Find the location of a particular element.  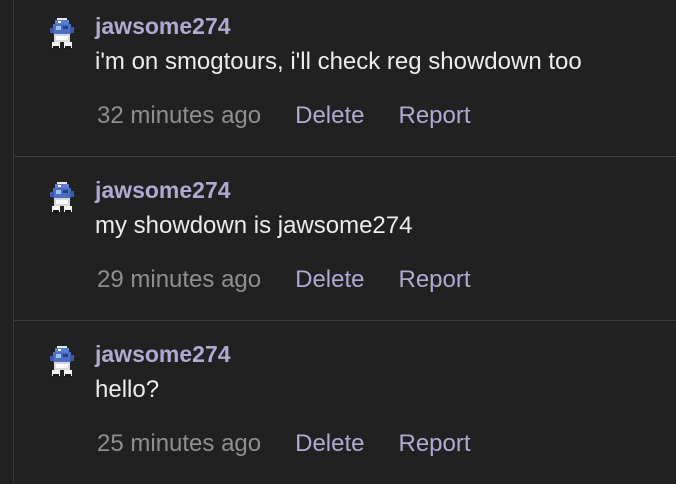

timestamp: 25 minutes ago is located at coordinates (179, 443).